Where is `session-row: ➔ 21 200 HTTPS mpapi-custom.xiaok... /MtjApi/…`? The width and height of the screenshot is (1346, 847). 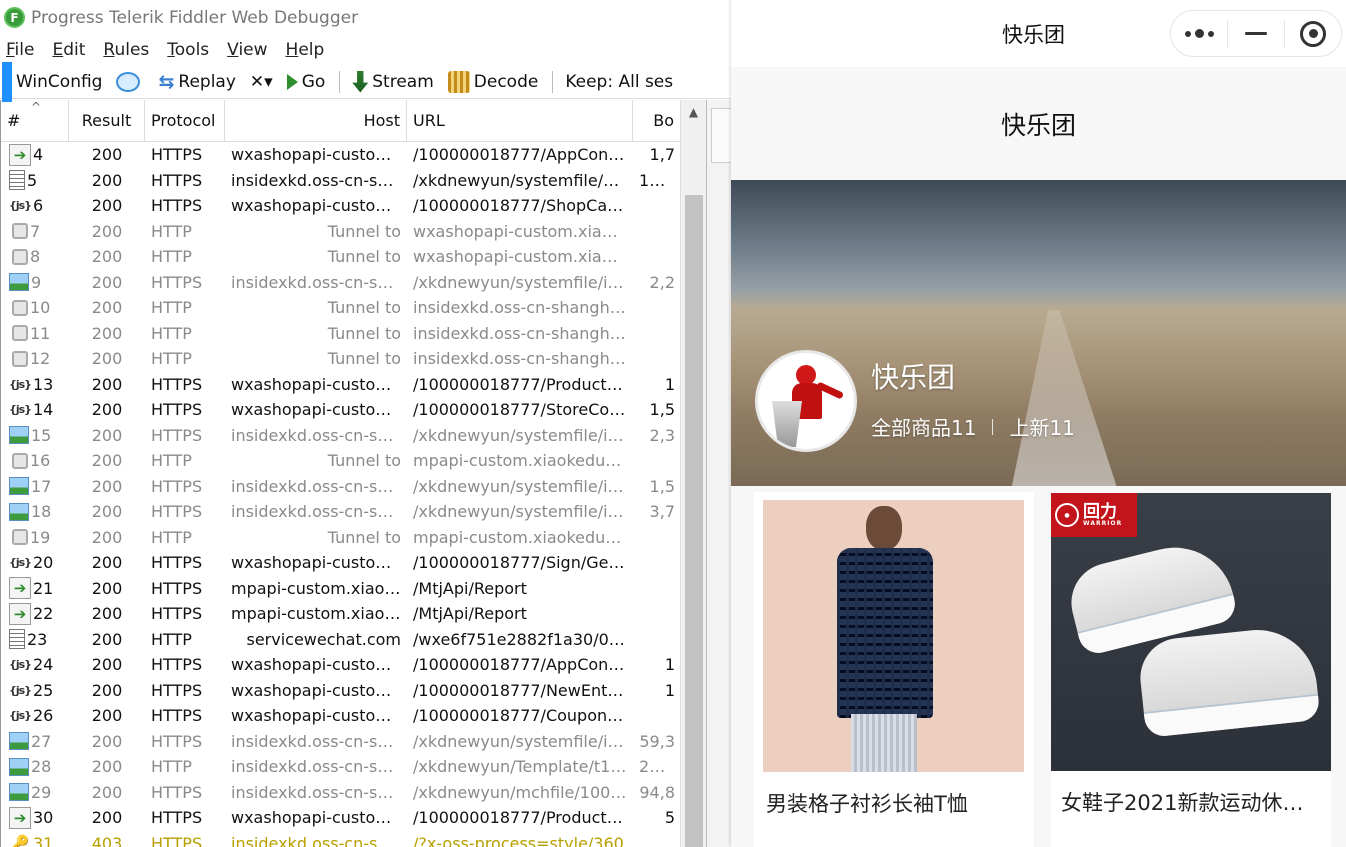 session-row: ➔ 21 200 HTTPS mpapi-custom.xiaok... /MtjApi/… is located at coordinates (353, 589).